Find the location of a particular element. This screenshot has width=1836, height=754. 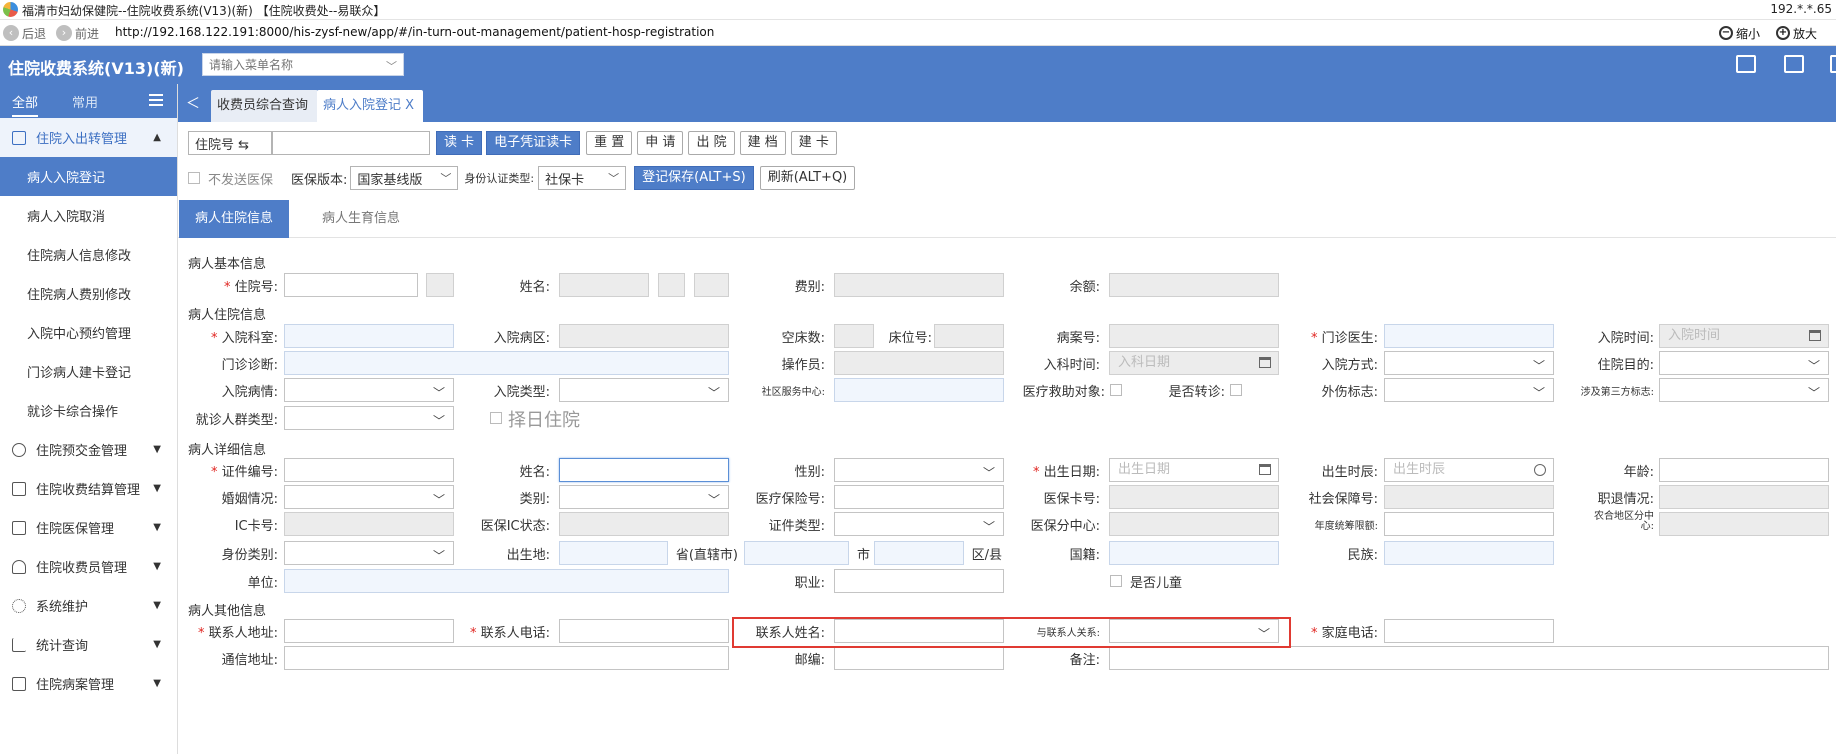

annual-limit-label: 年度统筹限额: is located at coordinates (1346, 526).